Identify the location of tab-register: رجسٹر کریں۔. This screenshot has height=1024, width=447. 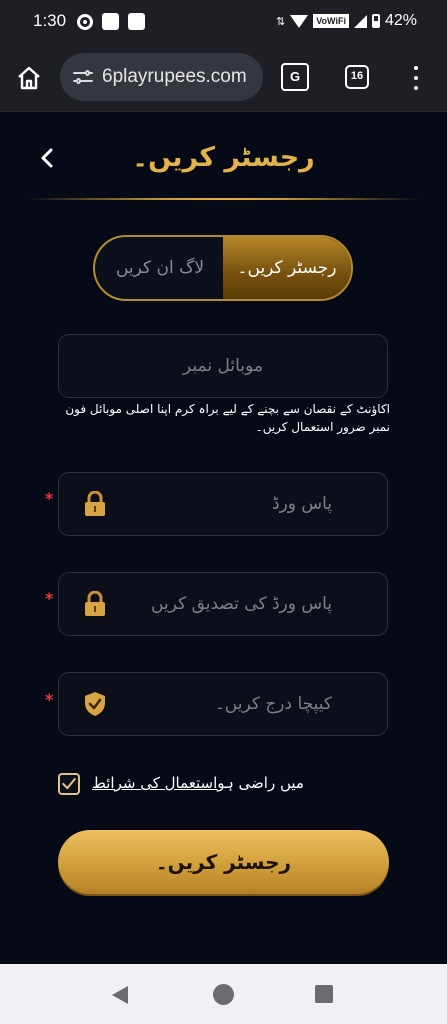
(287, 268).